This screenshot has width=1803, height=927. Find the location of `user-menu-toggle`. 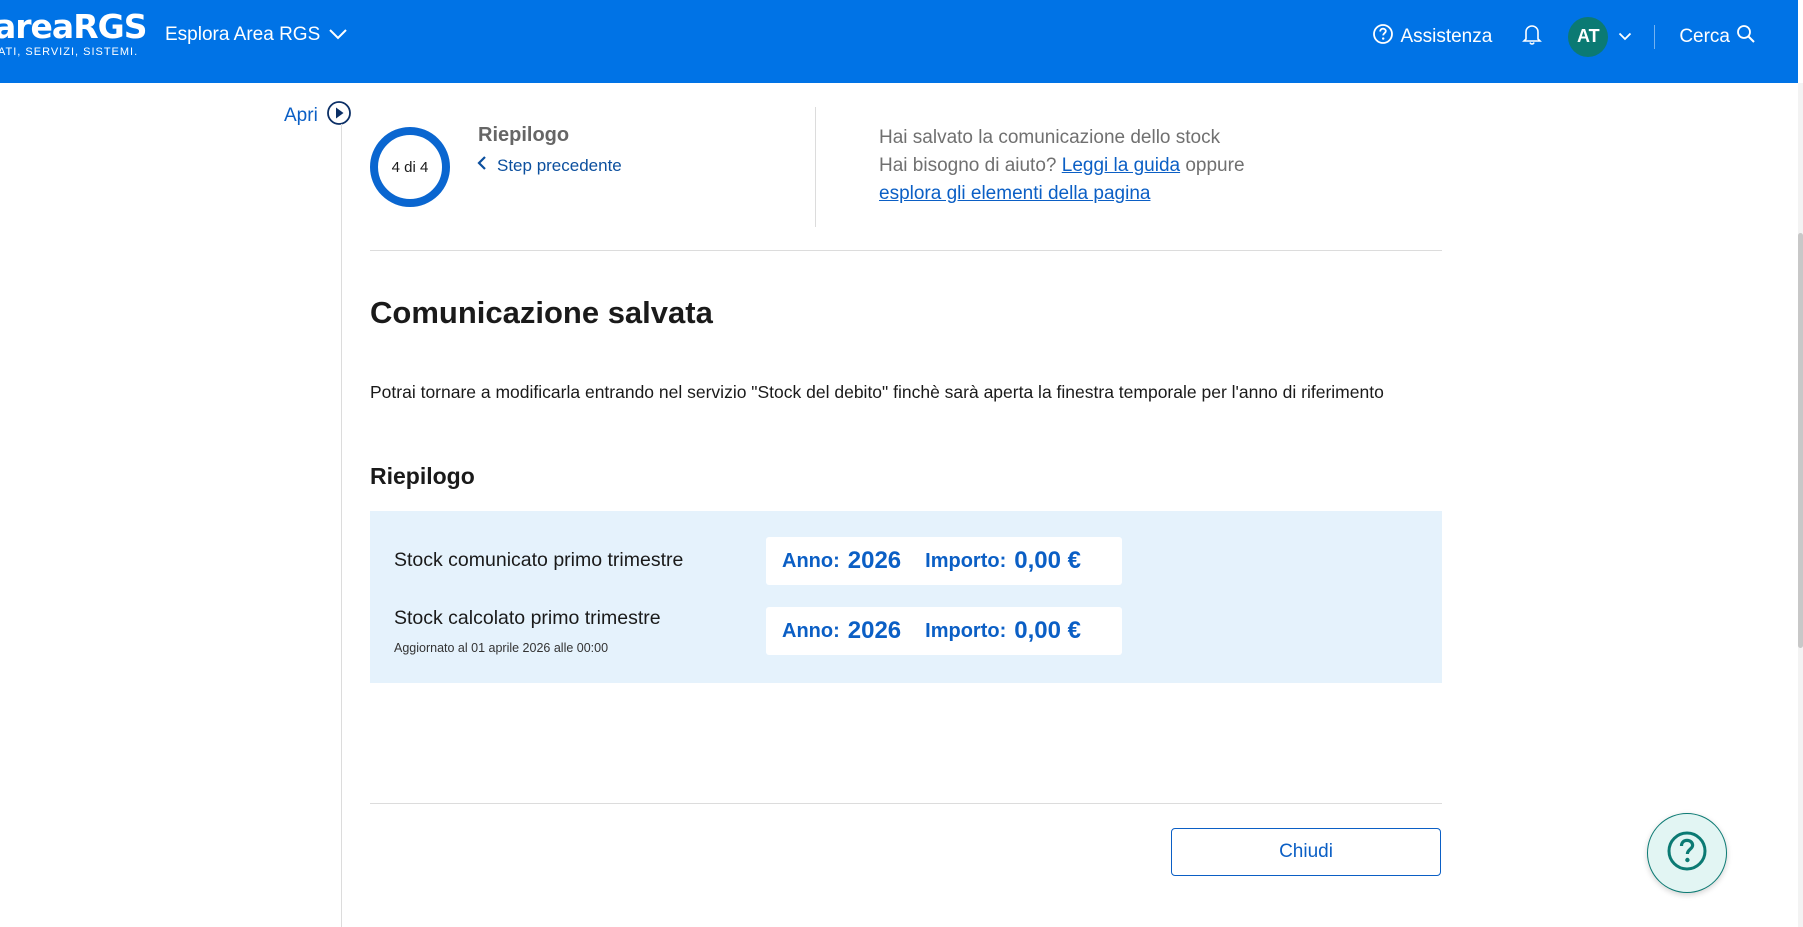

user-menu-toggle is located at coordinates (1625, 37).